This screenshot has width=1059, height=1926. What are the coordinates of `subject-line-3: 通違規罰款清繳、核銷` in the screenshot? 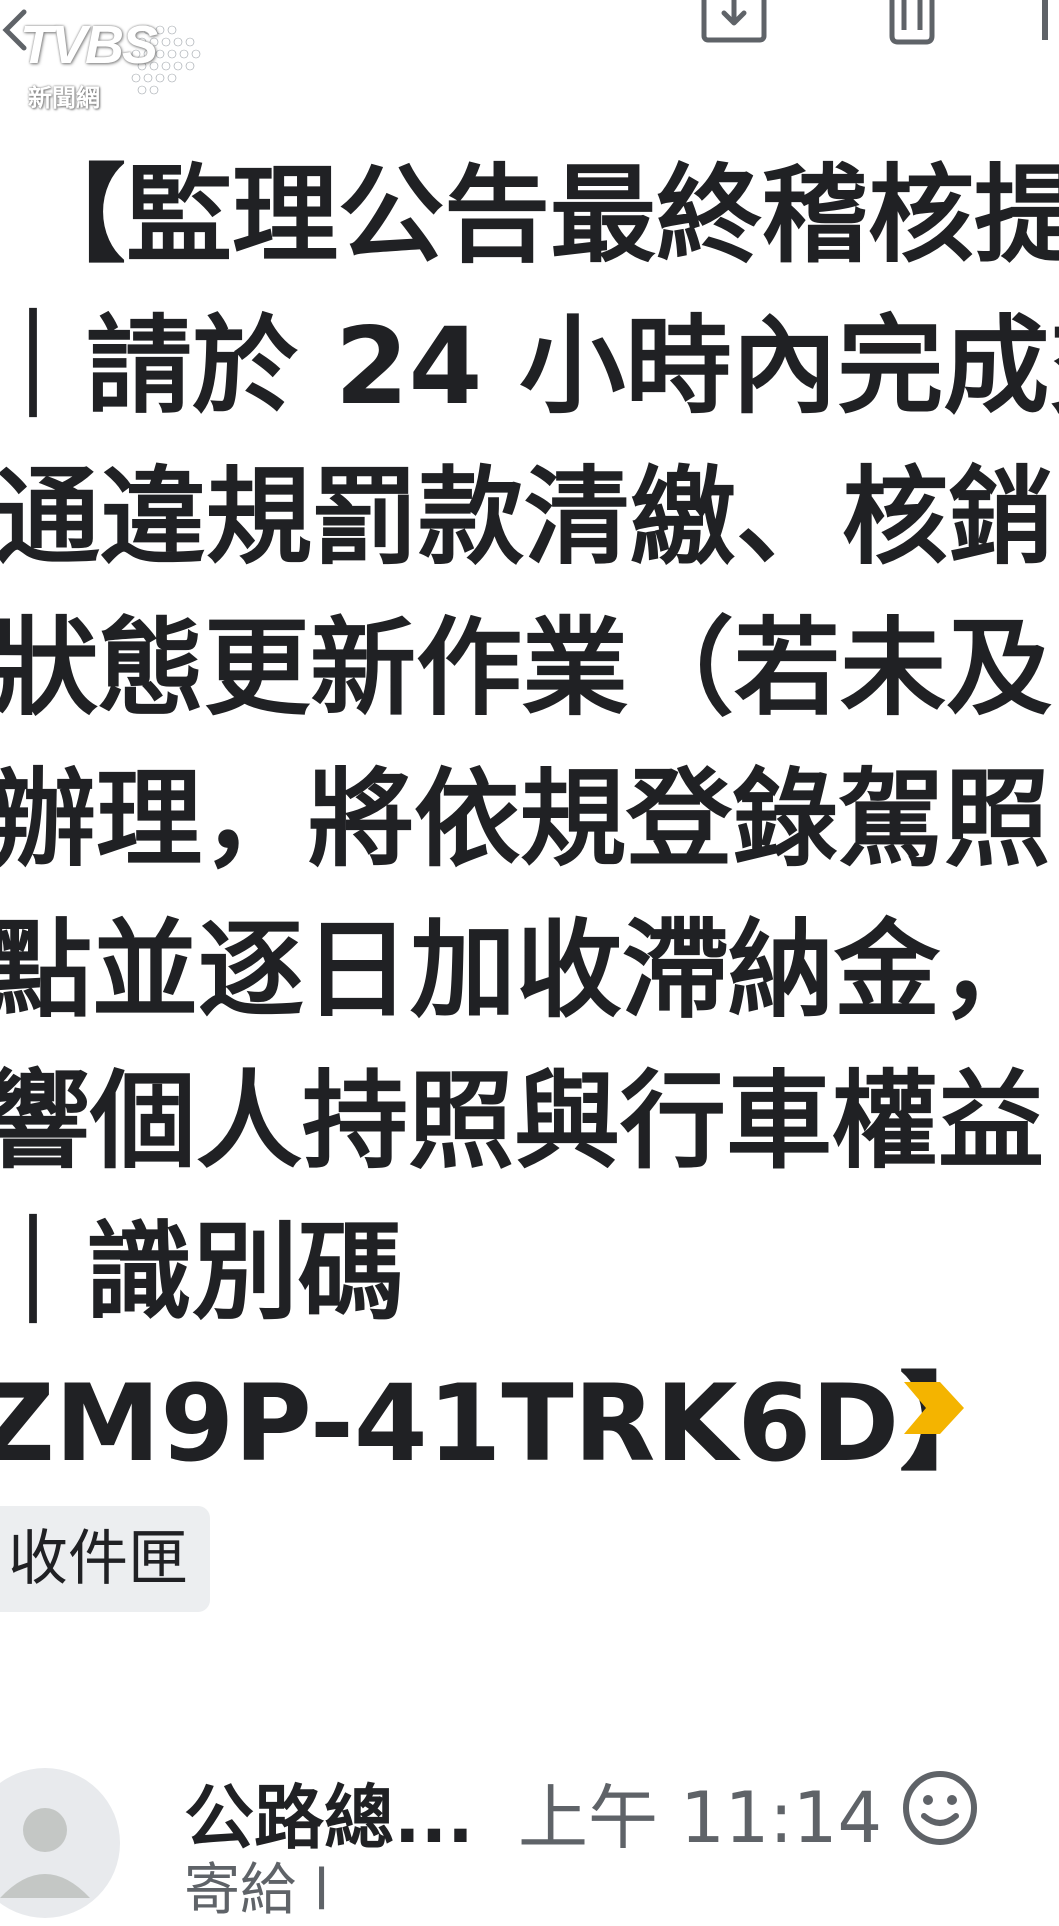 It's located at (527, 517).